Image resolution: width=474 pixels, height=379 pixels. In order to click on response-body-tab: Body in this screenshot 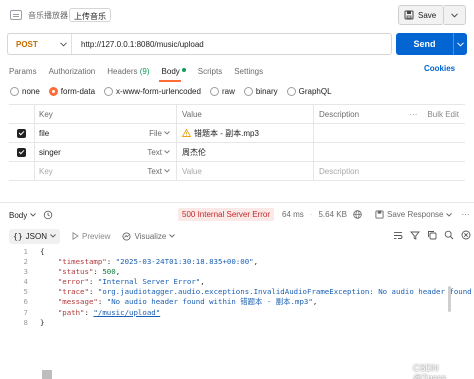, I will do `click(31, 215)`.